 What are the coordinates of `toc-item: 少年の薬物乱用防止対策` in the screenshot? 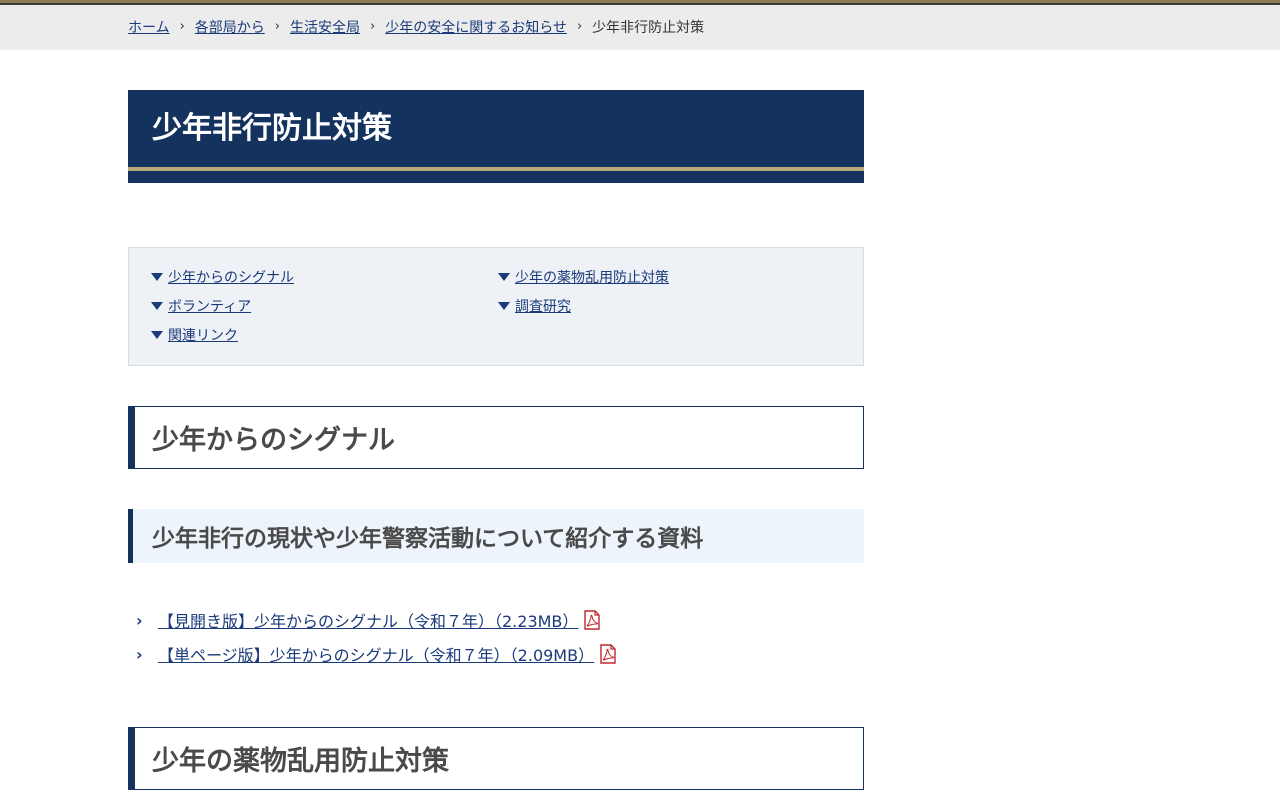 It's located at (671, 277).